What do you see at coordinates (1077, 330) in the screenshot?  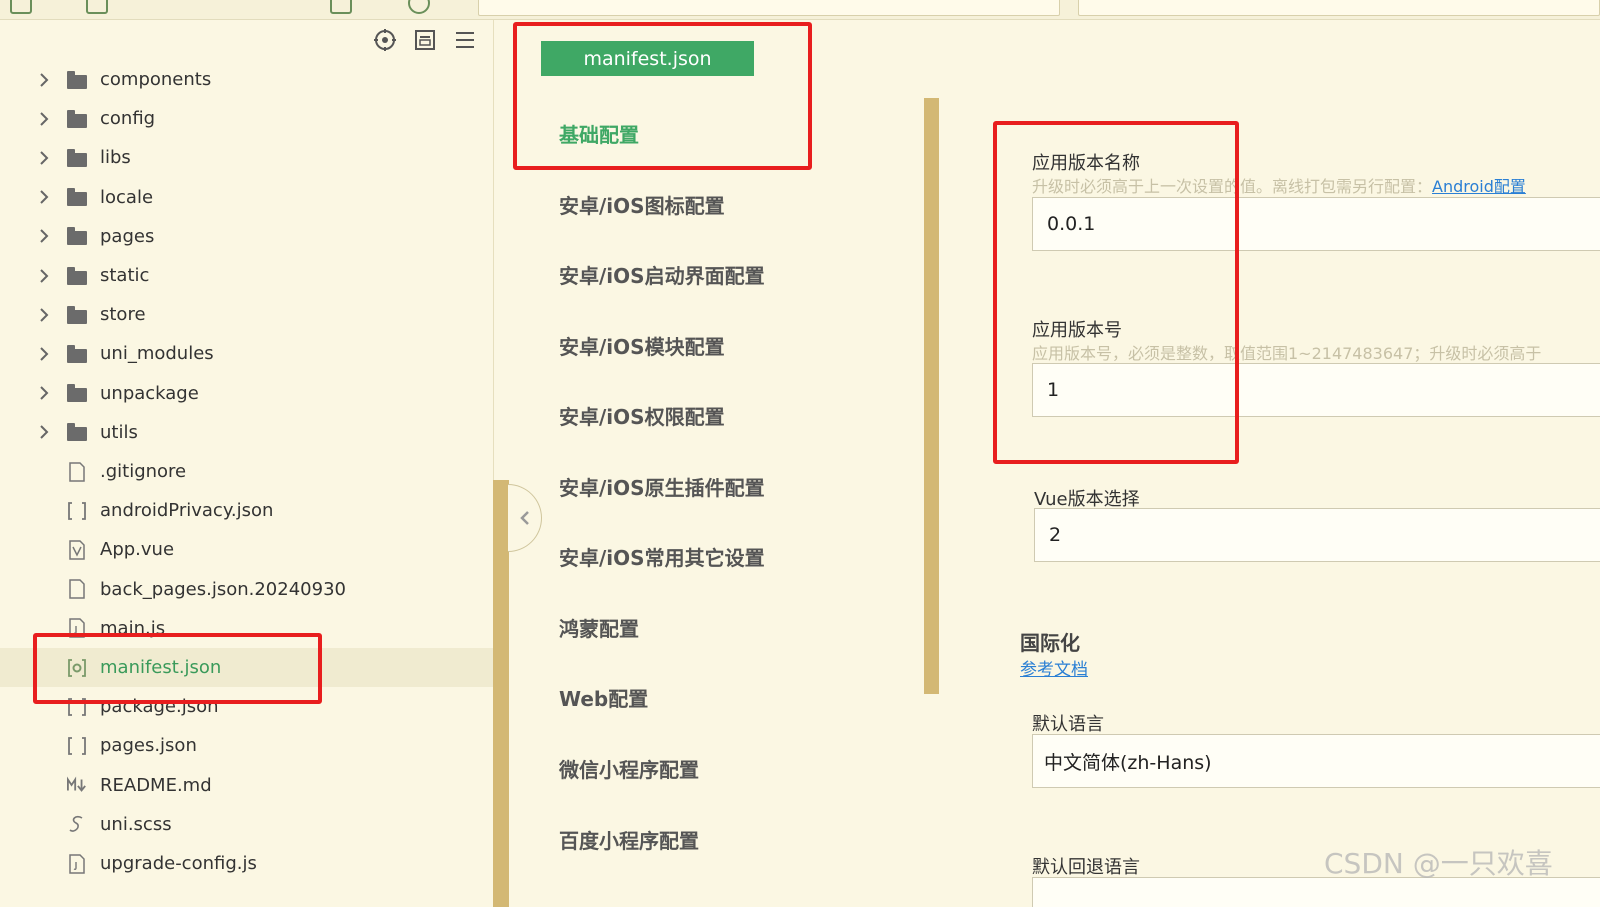 I see `version-code-label: 应用版本号` at bounding box center [1077, 330].